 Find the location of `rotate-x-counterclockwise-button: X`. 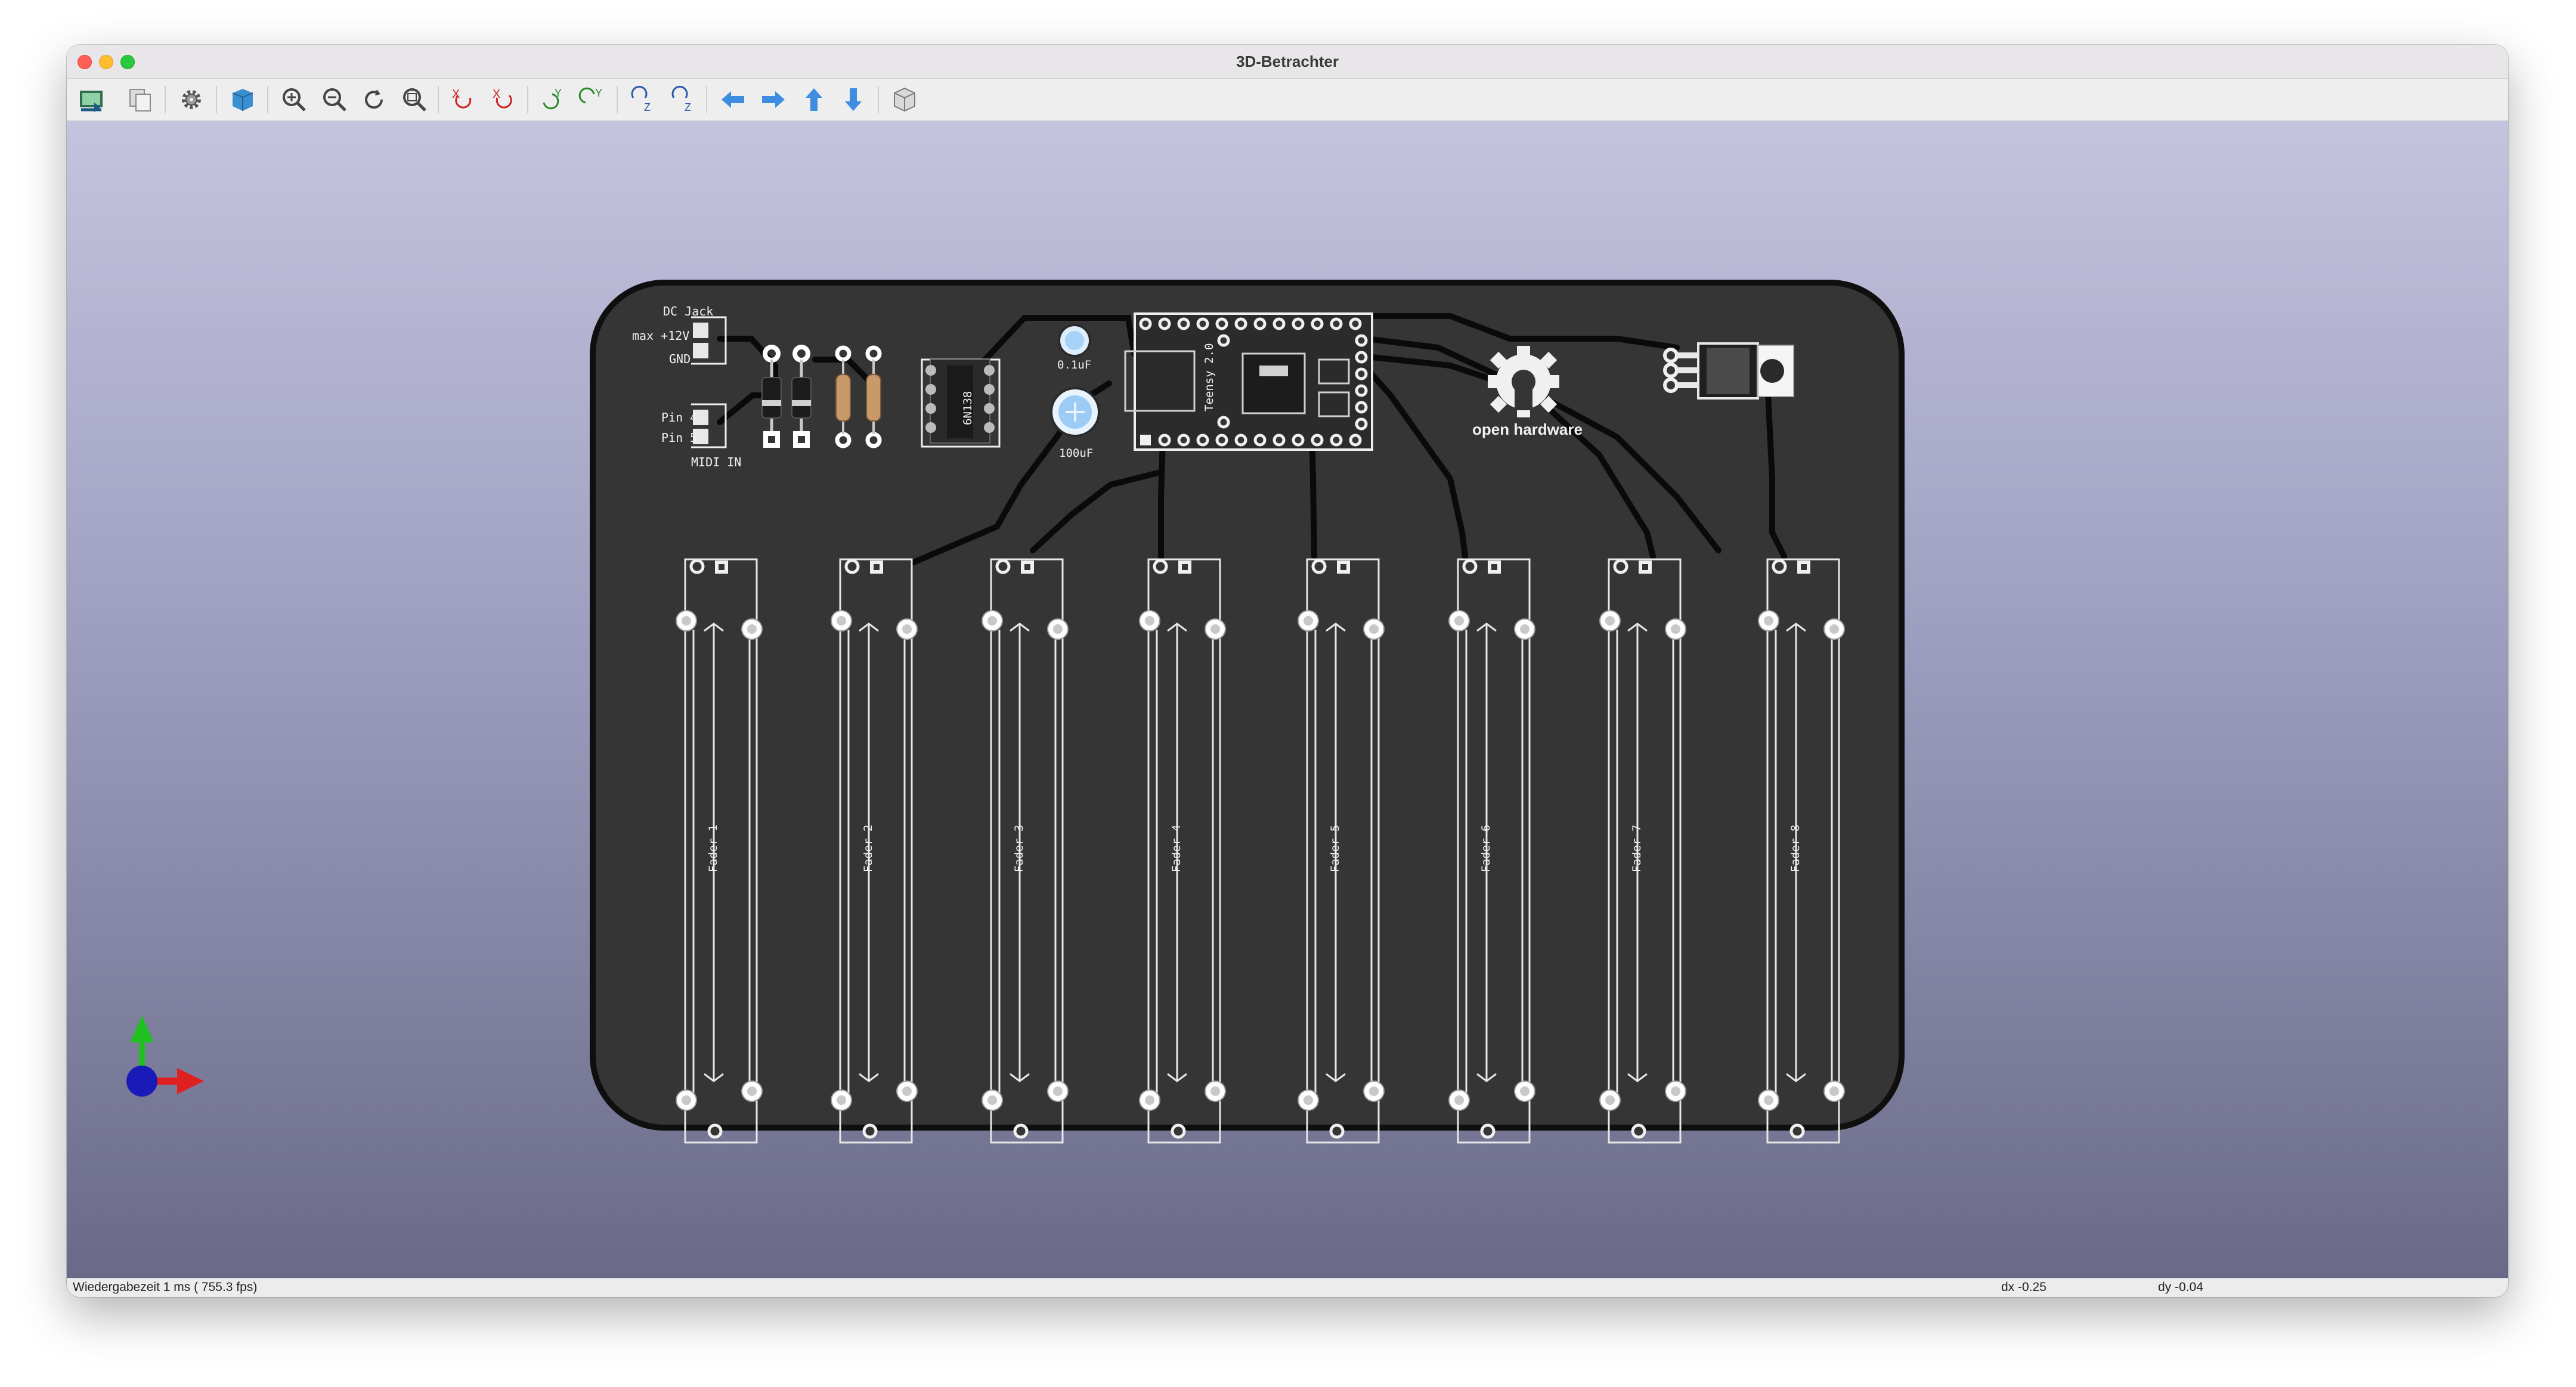

rotate-x-counterclockwise-button: X is located at coordinates (504, 99).